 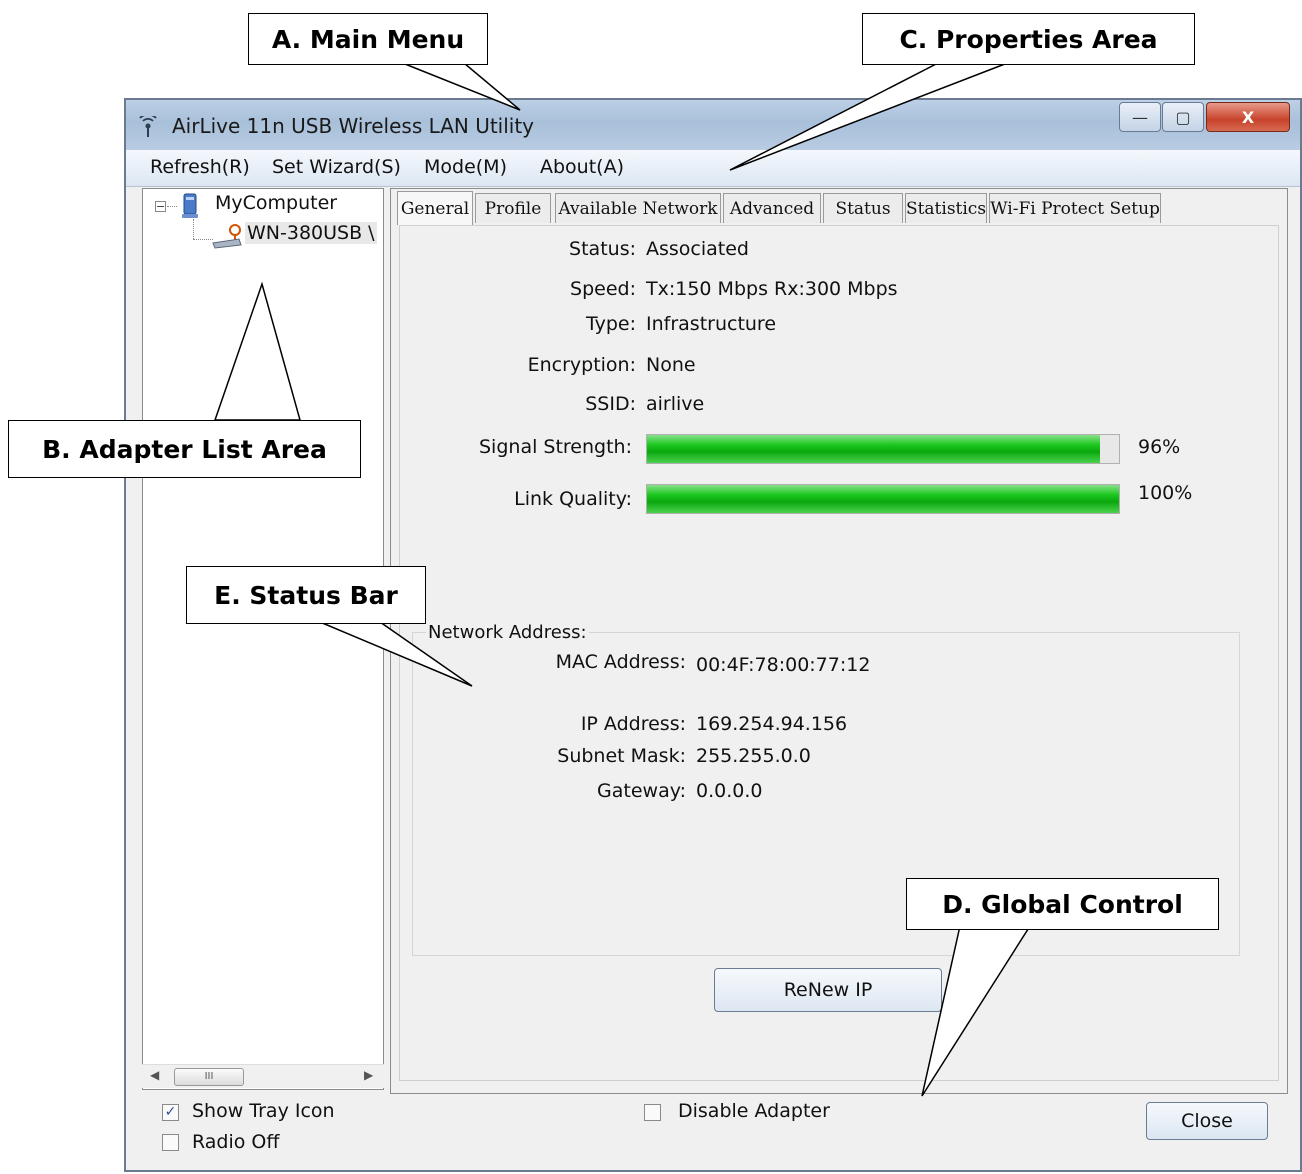 What do you see at coordinates (729, 791) in the screenshot?
I see `gateway-value: 0.0.0.0` at bounding box center [729, 791].